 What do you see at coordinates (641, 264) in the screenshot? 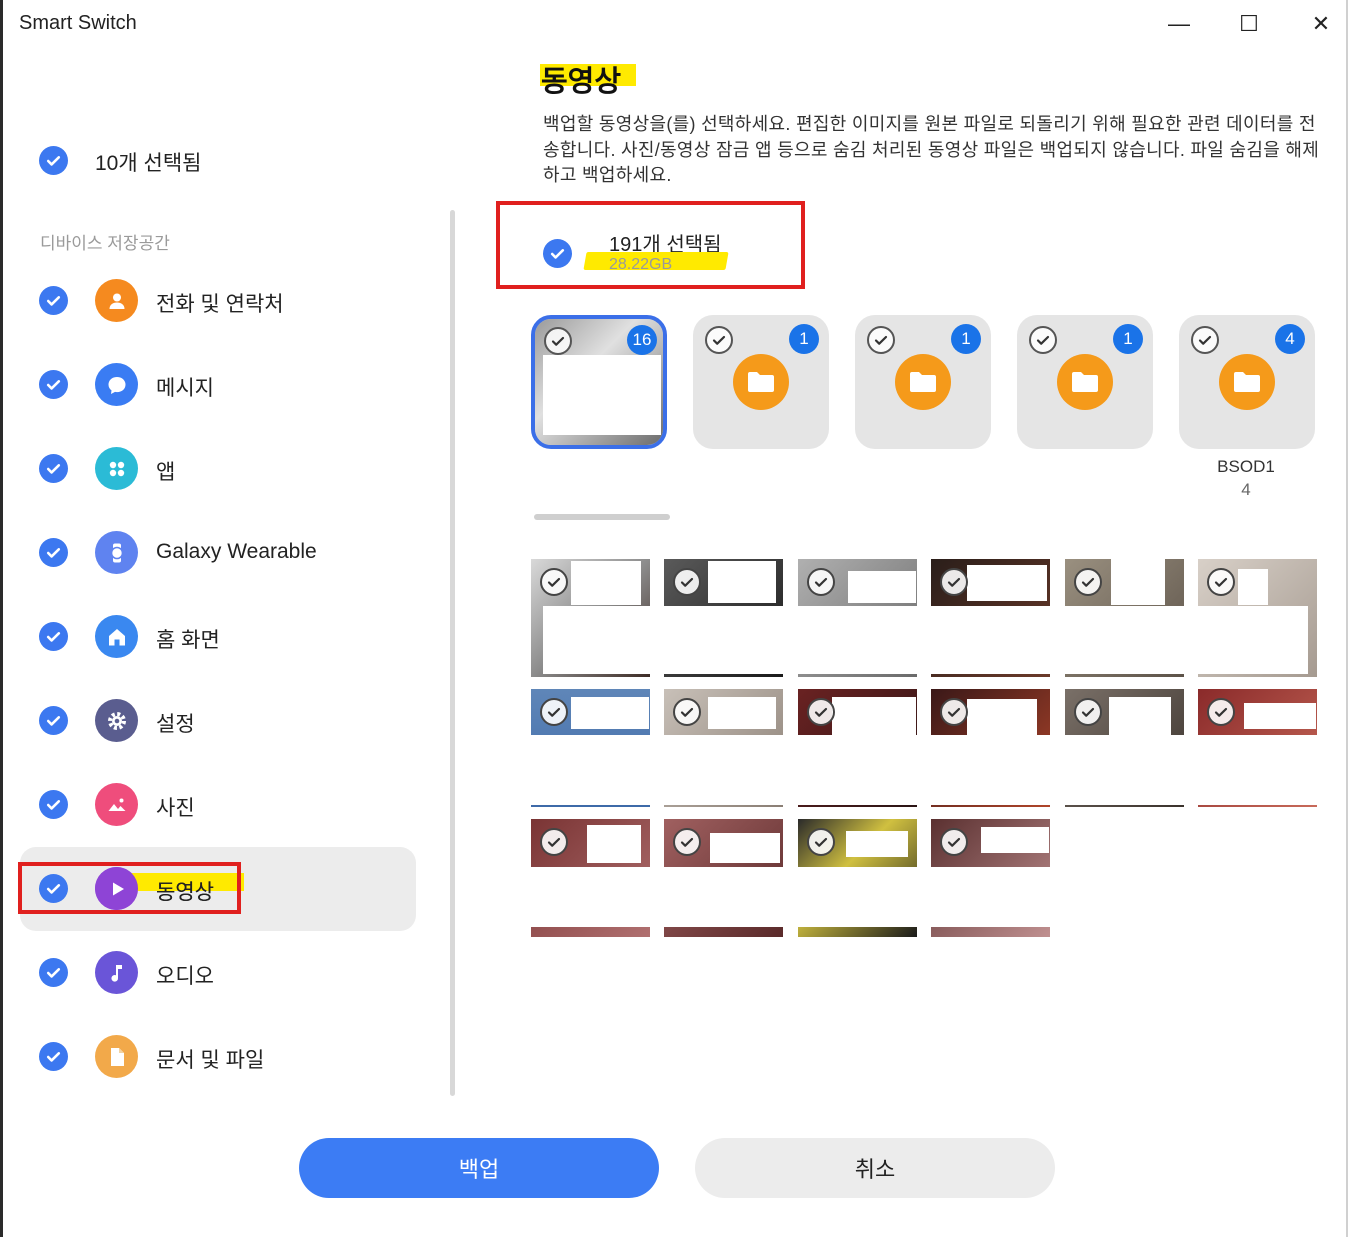
I see `selected-size: 28.22GB` at bounding box center [641, 264].